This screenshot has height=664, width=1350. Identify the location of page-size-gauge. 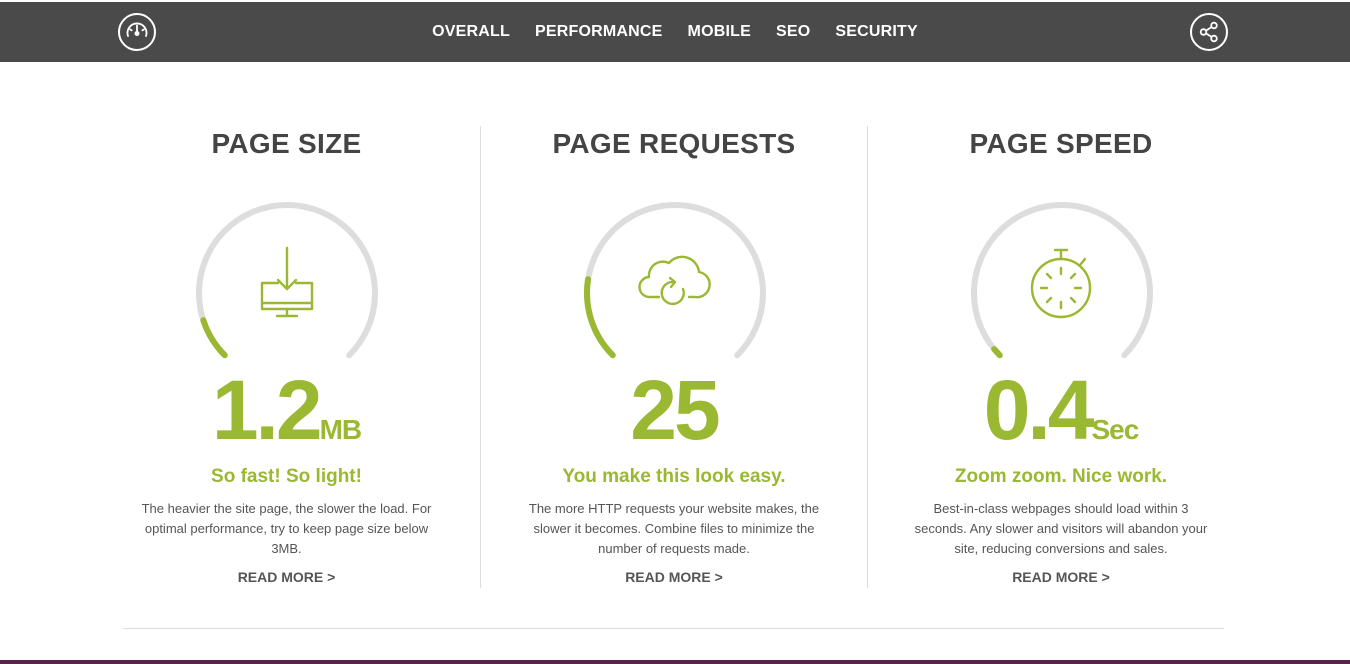
(287, 280).